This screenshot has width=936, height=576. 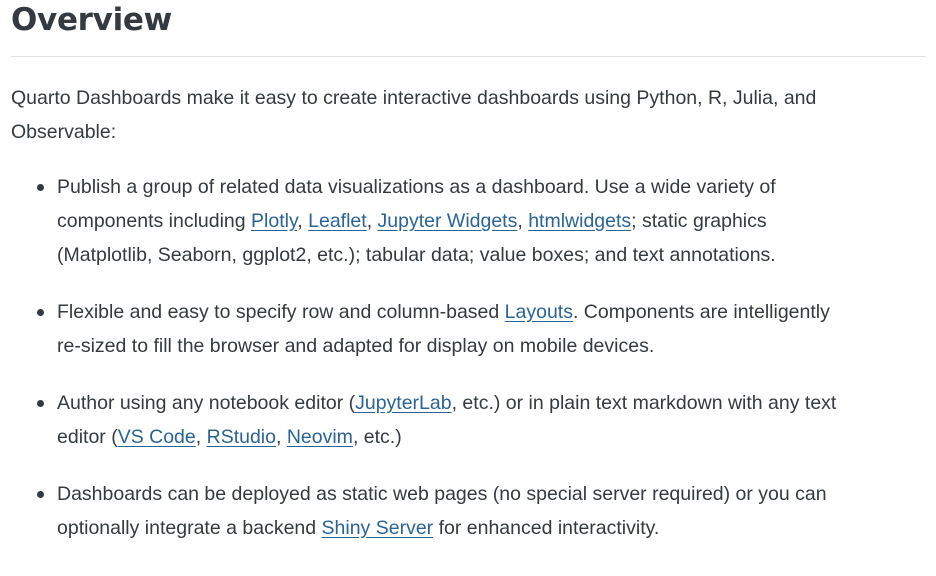 I want to click on link-leaflet: Leaflet, so click(x=337, y=221).